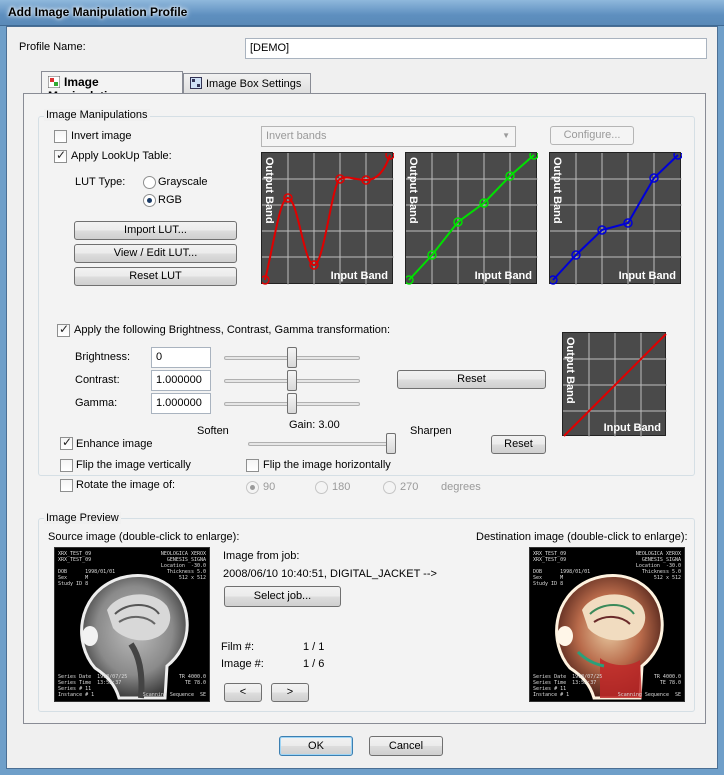 The height and width of the screenshot is (775, 724). What do you see at coordinates (292, 380) in the screenshot?
I see `contrast-slider-thumb` at bounding box center [292, 380].